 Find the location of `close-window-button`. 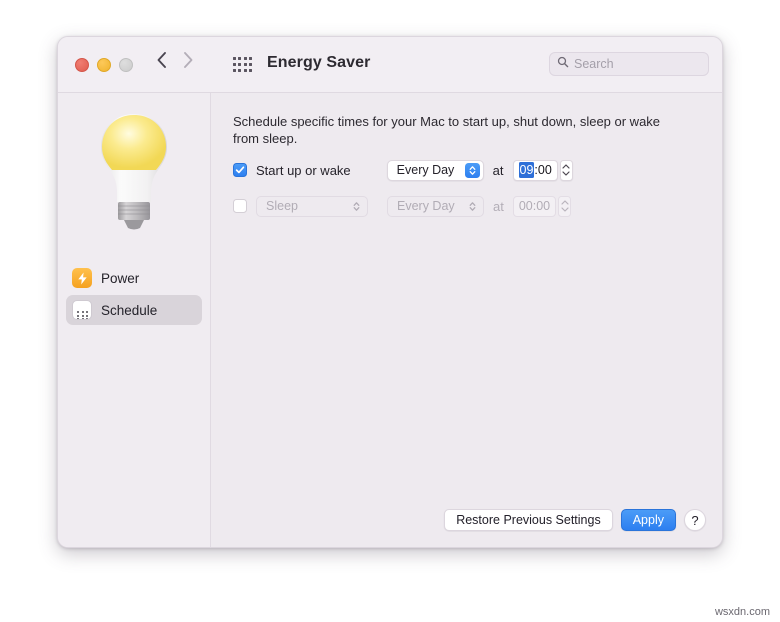

close-window-button is located at coordinates (82, 65).